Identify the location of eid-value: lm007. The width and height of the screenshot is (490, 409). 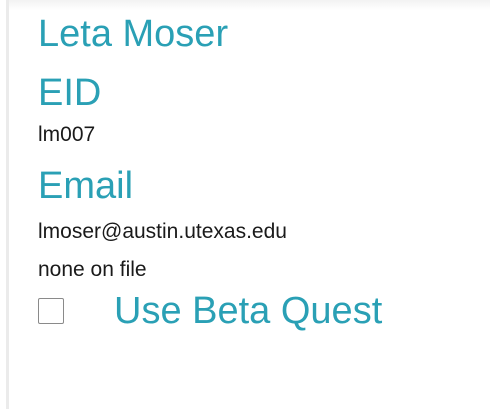
(67, 134).